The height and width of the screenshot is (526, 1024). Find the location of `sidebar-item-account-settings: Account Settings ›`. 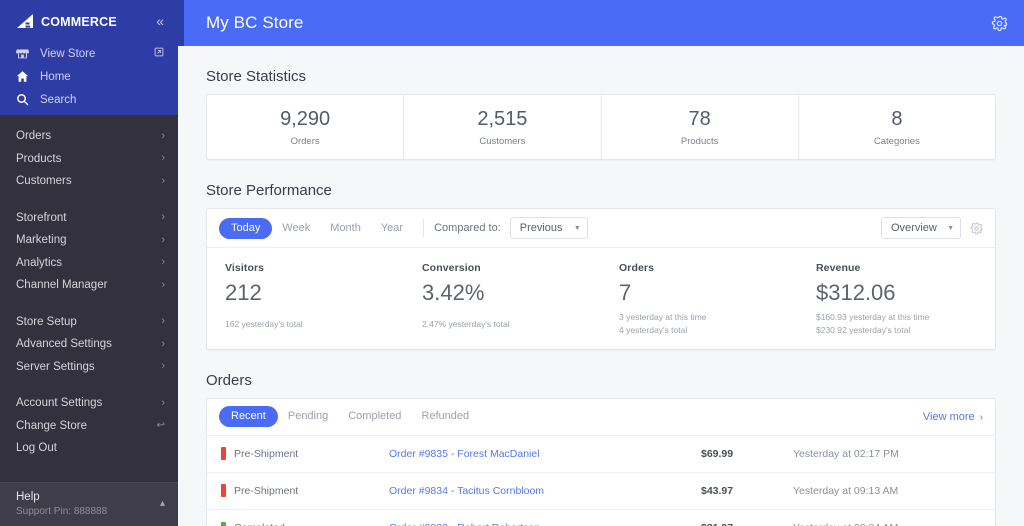

sidebar-item-account-settings: Account Settings › is located at coordinates (89, 403).